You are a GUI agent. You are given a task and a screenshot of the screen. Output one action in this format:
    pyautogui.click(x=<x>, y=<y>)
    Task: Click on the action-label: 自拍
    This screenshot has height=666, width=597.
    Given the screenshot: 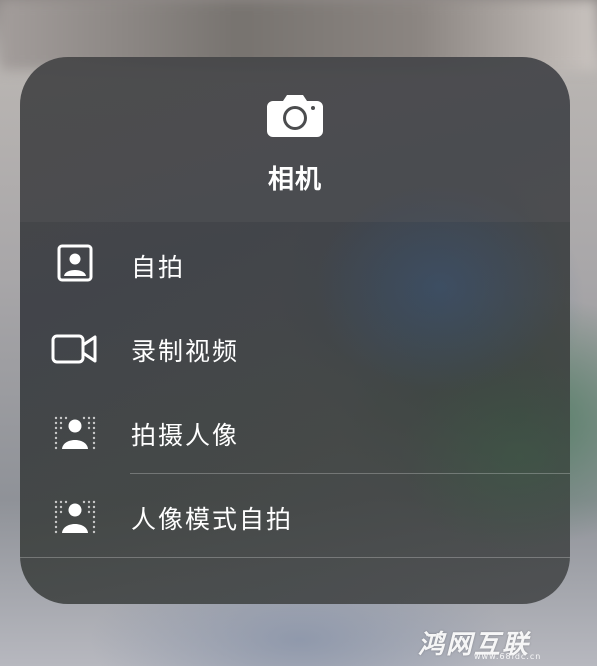 What is the action you would take?
    pyautogui.click(x=158, y=267)
    